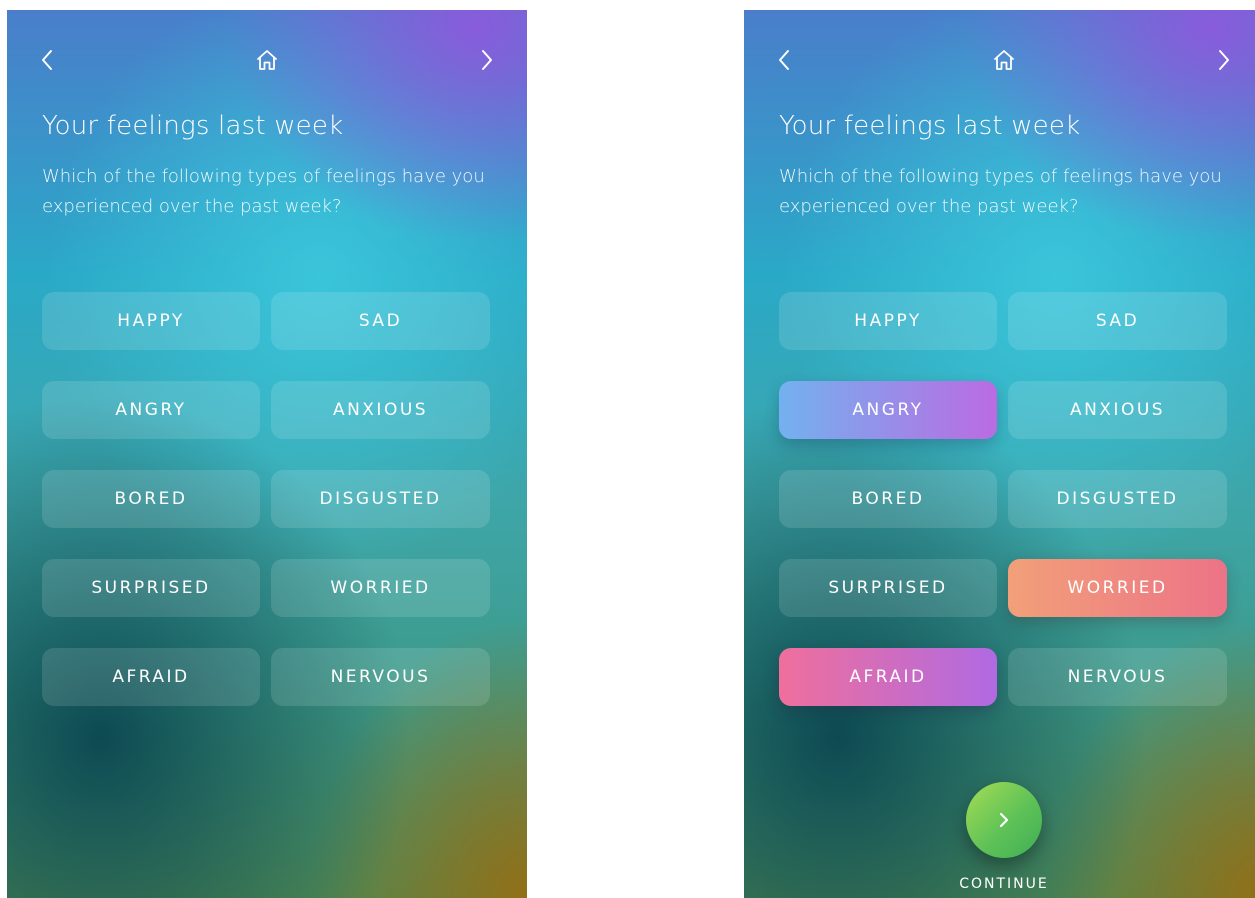 The width and height of the screenshot is (1255, 898). What do you see at coordinates (1004, 884) in the screenshot?
I see `continue-label: CONTINUE` at bounding box center [1004, 884].